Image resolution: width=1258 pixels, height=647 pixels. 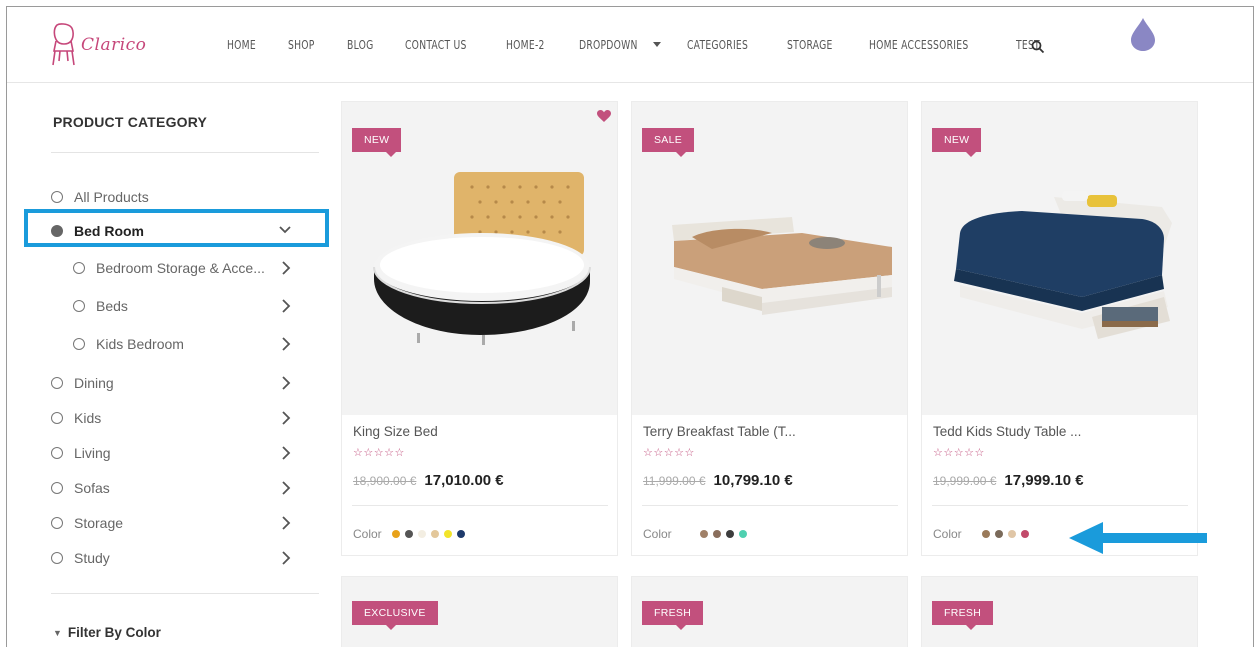 What do you see at coordinates (176, 418) in the screenshot?
I see `sidebar-item-kids: Kids` at bounding box center [176, 418].